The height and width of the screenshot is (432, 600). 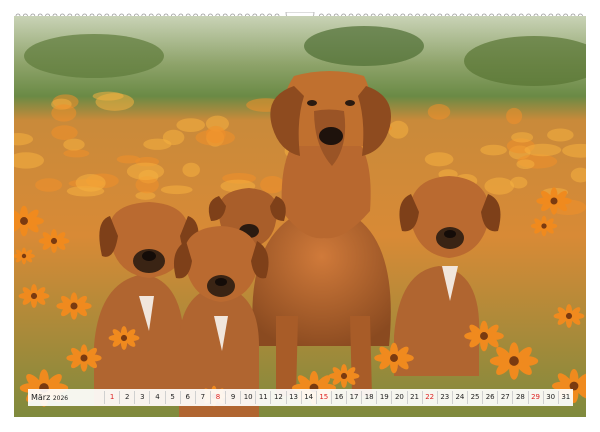 I want to click on day-cell: 4, so click(x=156, y=397).